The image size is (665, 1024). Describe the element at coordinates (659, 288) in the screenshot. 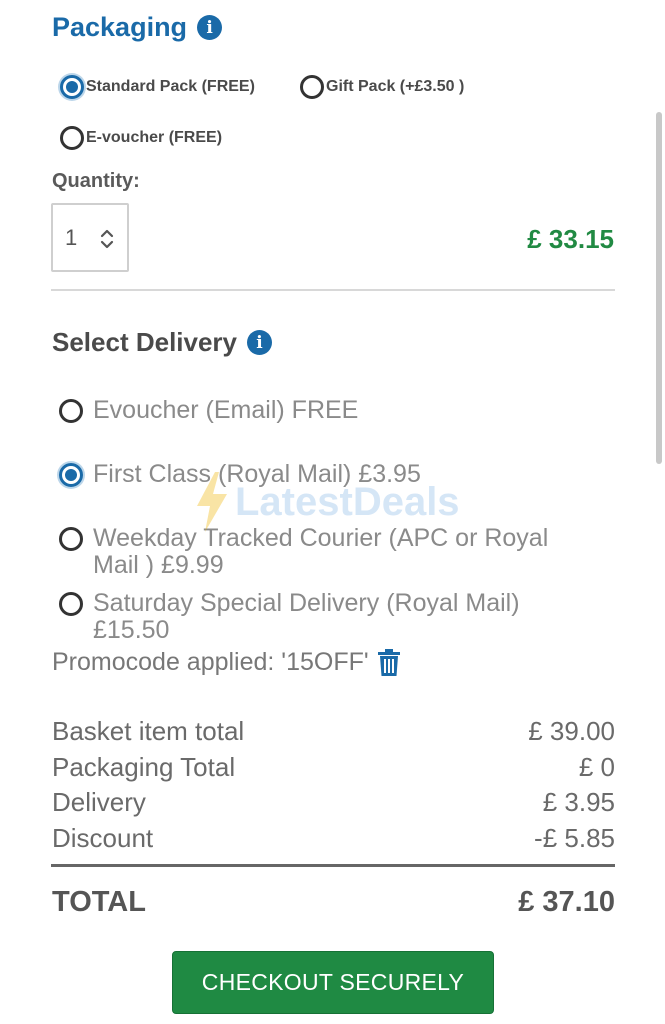

I see `page-scrollbar` at that location.